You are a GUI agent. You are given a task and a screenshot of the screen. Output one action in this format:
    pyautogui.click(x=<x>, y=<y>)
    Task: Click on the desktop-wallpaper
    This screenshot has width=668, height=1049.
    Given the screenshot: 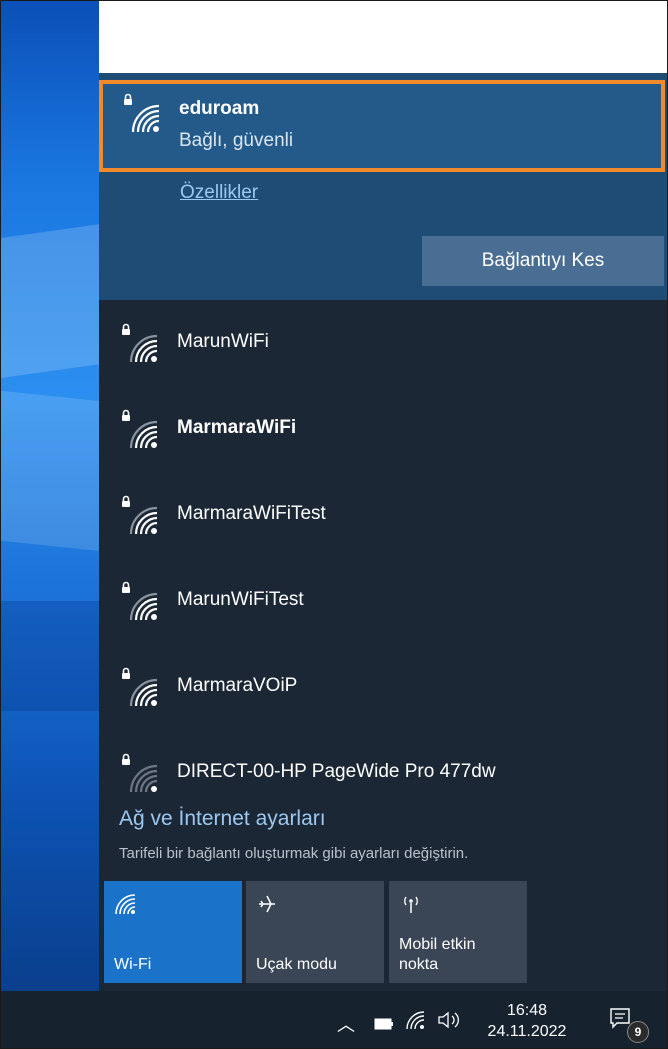 What is the action you would take?
    pyautogui.click(x=50, y=496)
    